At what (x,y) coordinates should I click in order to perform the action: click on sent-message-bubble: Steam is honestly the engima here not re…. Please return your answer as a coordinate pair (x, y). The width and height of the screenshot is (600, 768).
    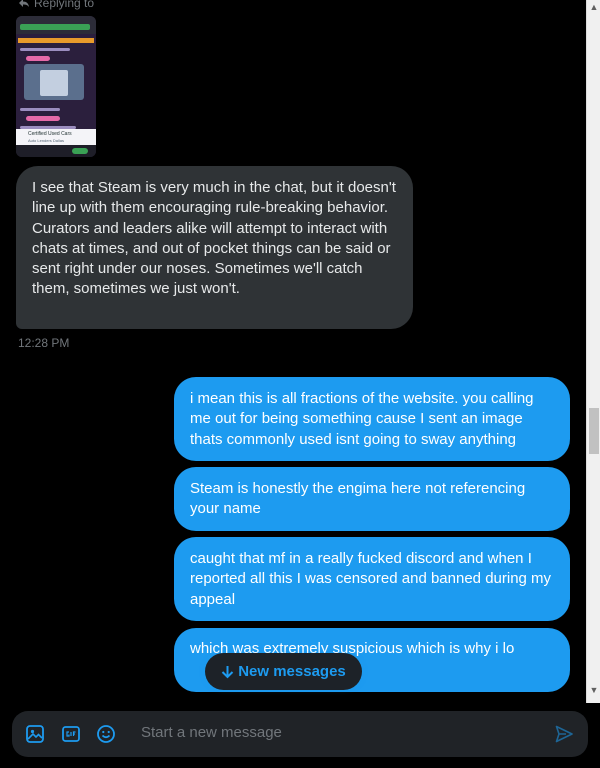
    Looking at the image, I should click on (372, 499).